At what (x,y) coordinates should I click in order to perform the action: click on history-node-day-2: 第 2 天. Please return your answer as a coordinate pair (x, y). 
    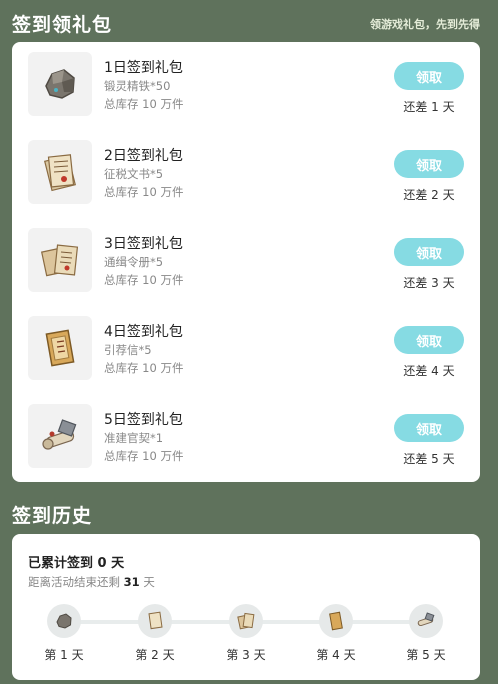
    Looking at the image, I should click on (155, 633).